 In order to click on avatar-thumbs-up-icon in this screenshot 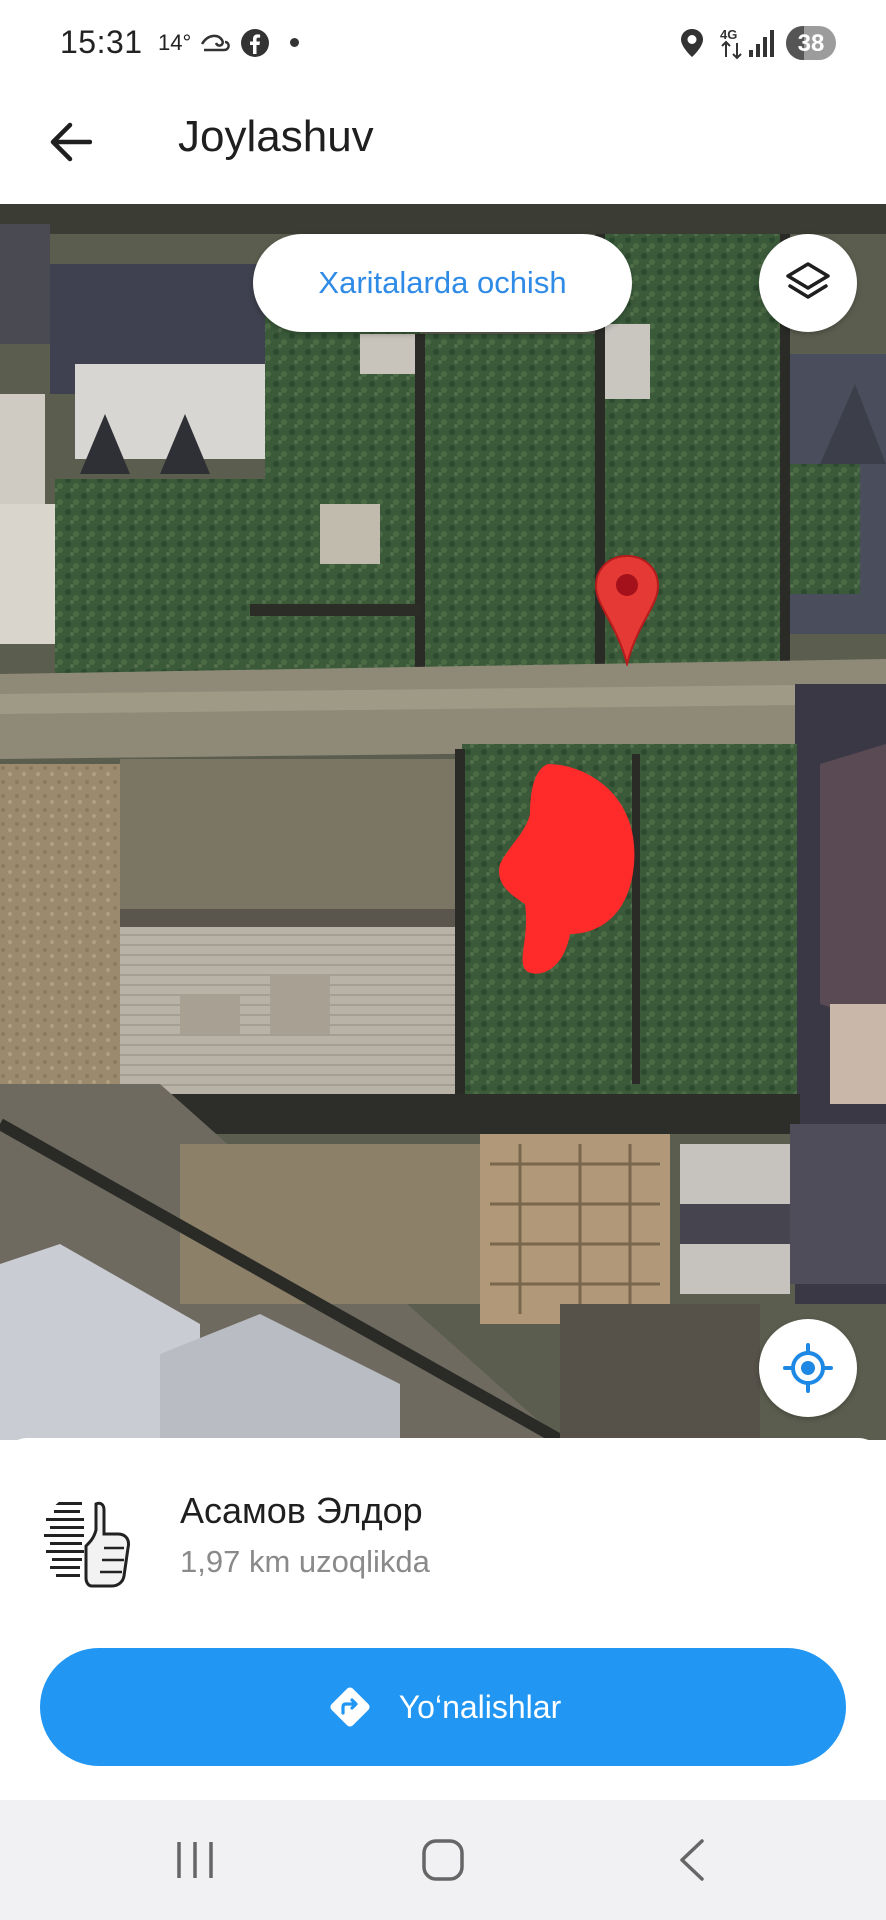, I will do `click(92, 1542)`.